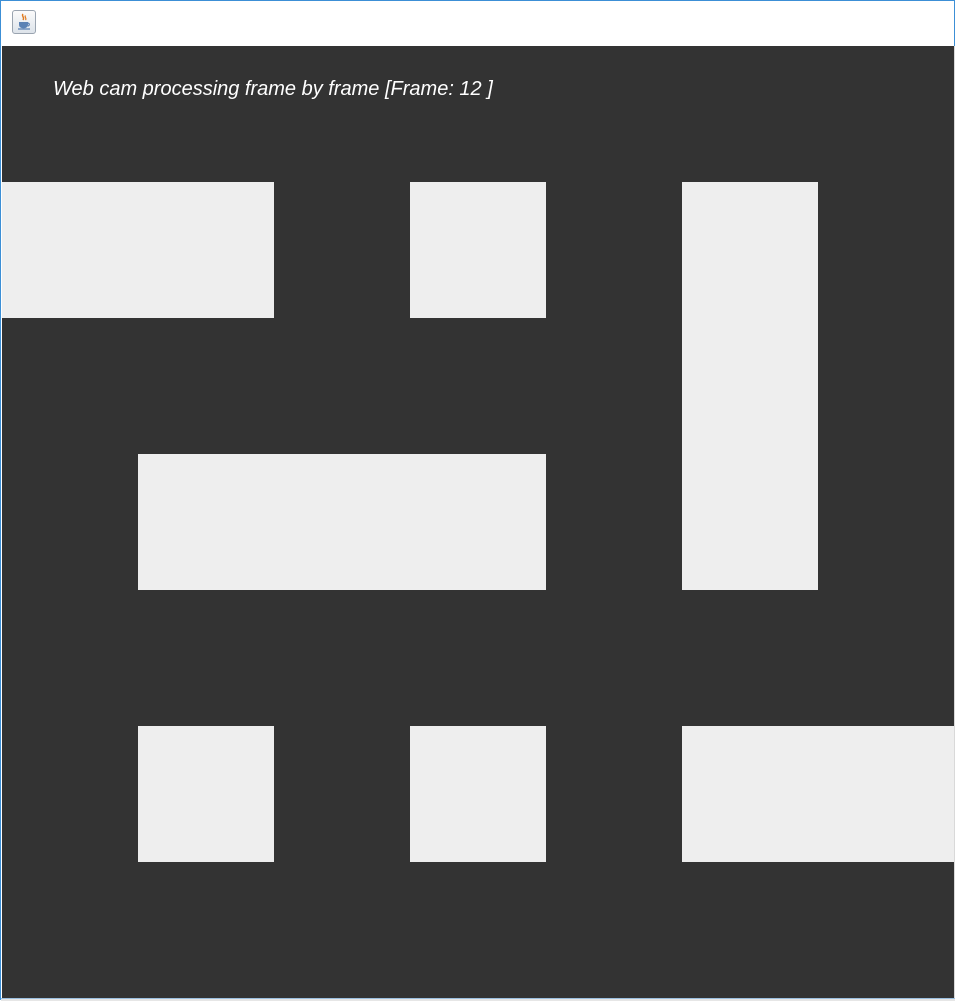 The width and height of the screenshot is (955, 1001). What do you see at coordinates (24, 22) in the screenshot?
I see `java-cup-icon` at bounding box center [24, 22].